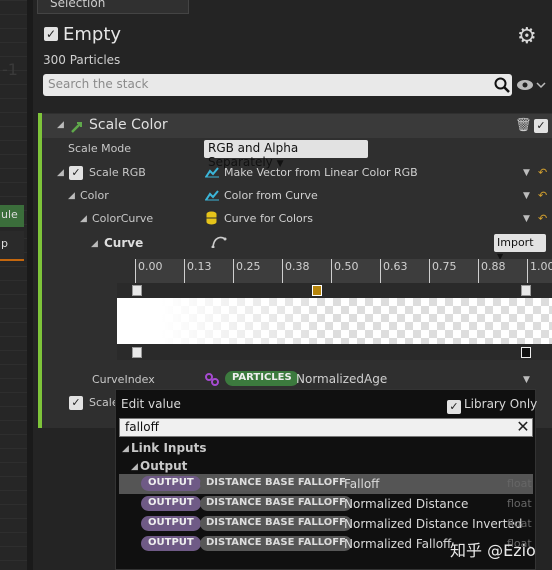 The width and height of the screenshot is (552, 570). What do you see at coordinates (523, 427) in the screenshot?
I see `close-icon: ✕` at bounding box center [523, 427].